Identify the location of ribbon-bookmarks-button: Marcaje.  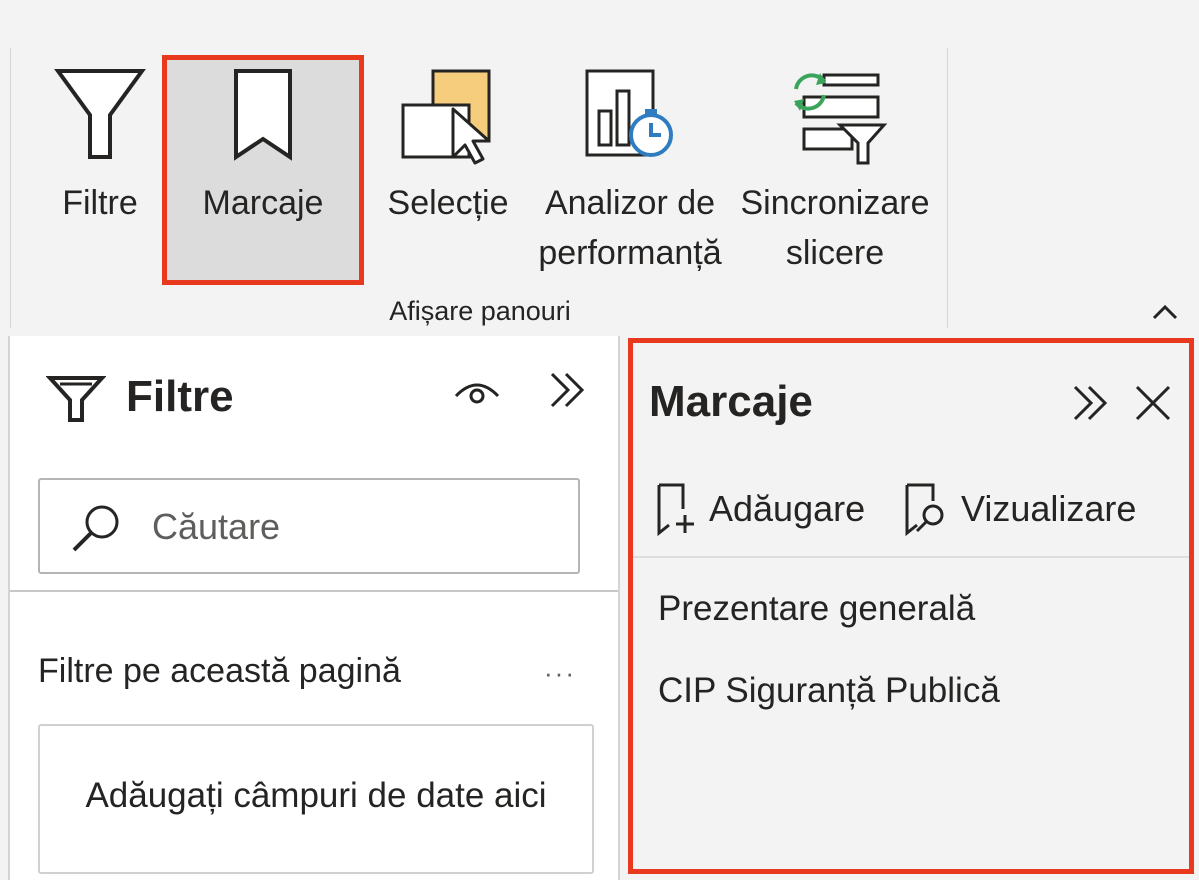
(263, 170).